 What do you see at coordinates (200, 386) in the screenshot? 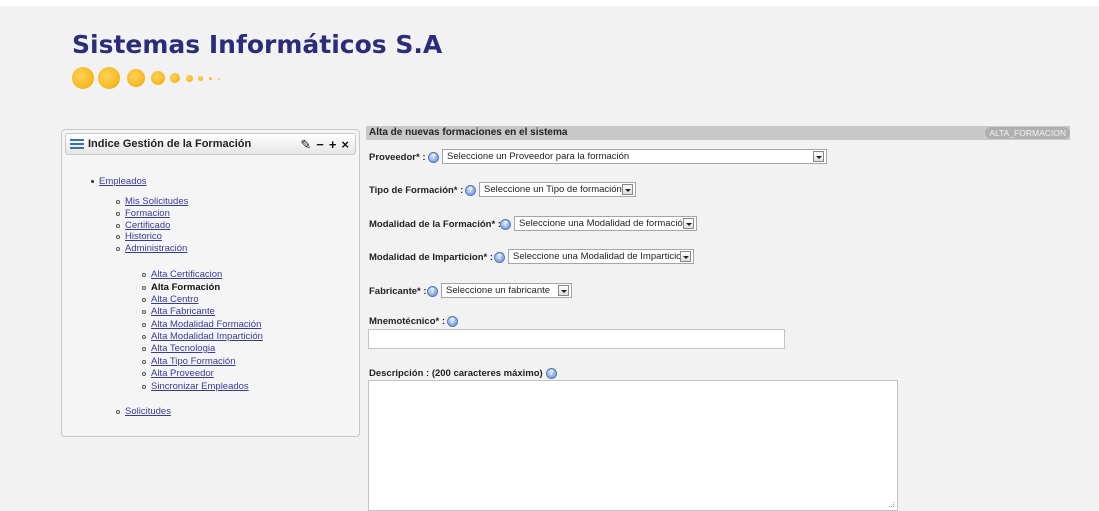
I see `nav-item-sincronizar-empleados: Sincronizar Empleados` at bounding box center [200, 386].